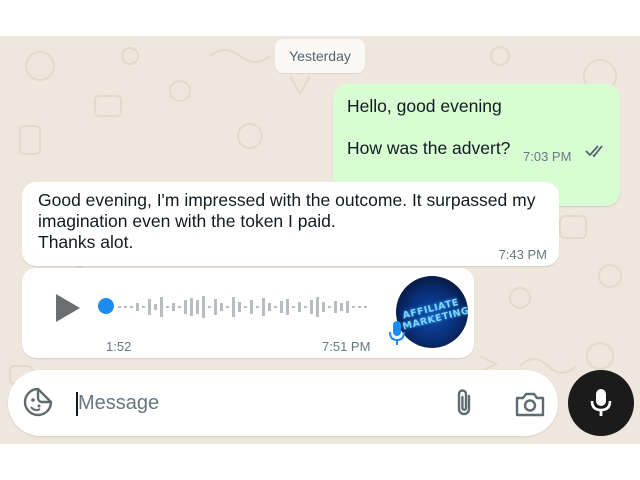  I want to click on mic-icon, so click(601, 402).